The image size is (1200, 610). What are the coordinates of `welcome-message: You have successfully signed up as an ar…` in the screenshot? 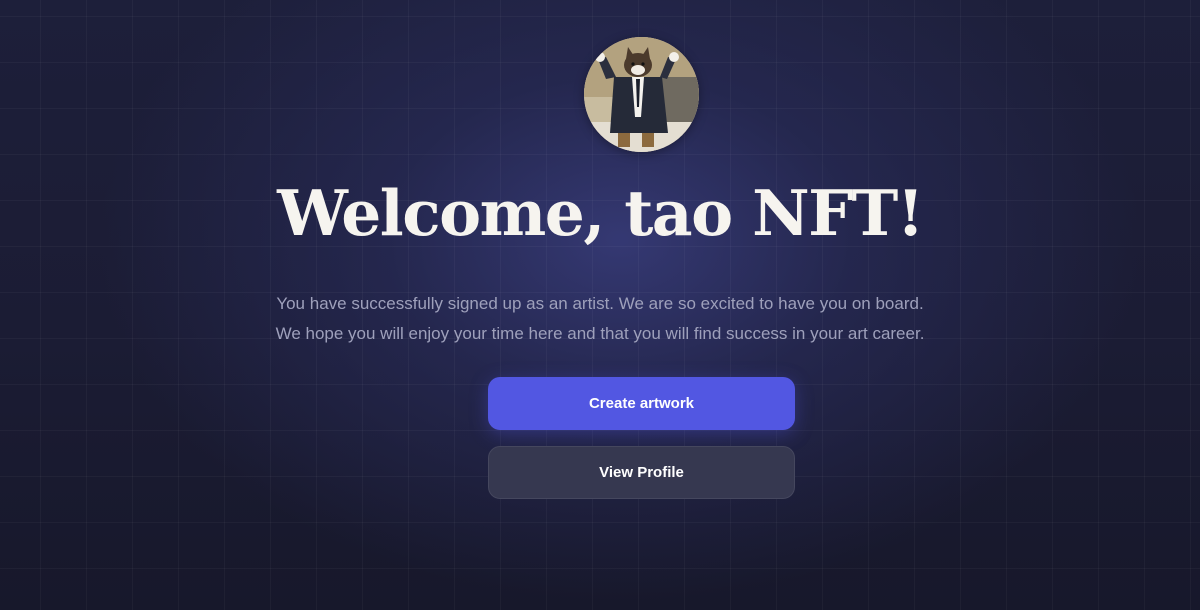 It's located at (600, 319).